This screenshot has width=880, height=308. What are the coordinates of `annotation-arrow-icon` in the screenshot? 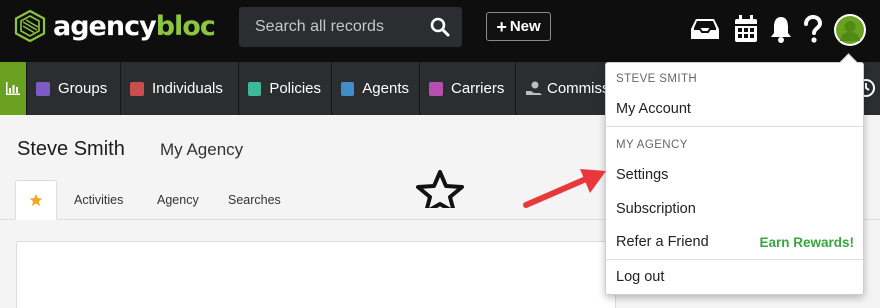 It's located at (564, 188).